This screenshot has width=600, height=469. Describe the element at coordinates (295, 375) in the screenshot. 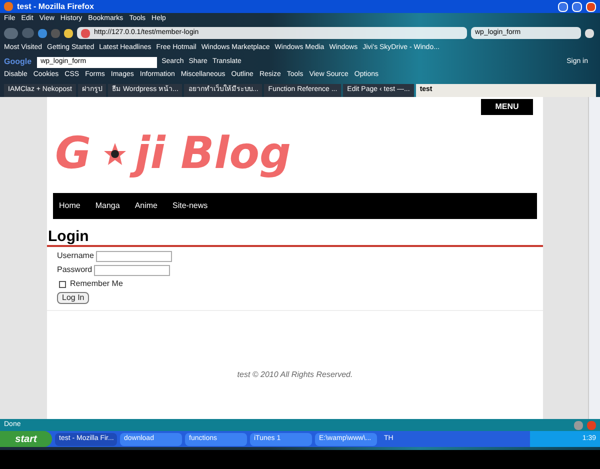

I see `footer-text: test © 2010 All Rights Reserved.` at that location.